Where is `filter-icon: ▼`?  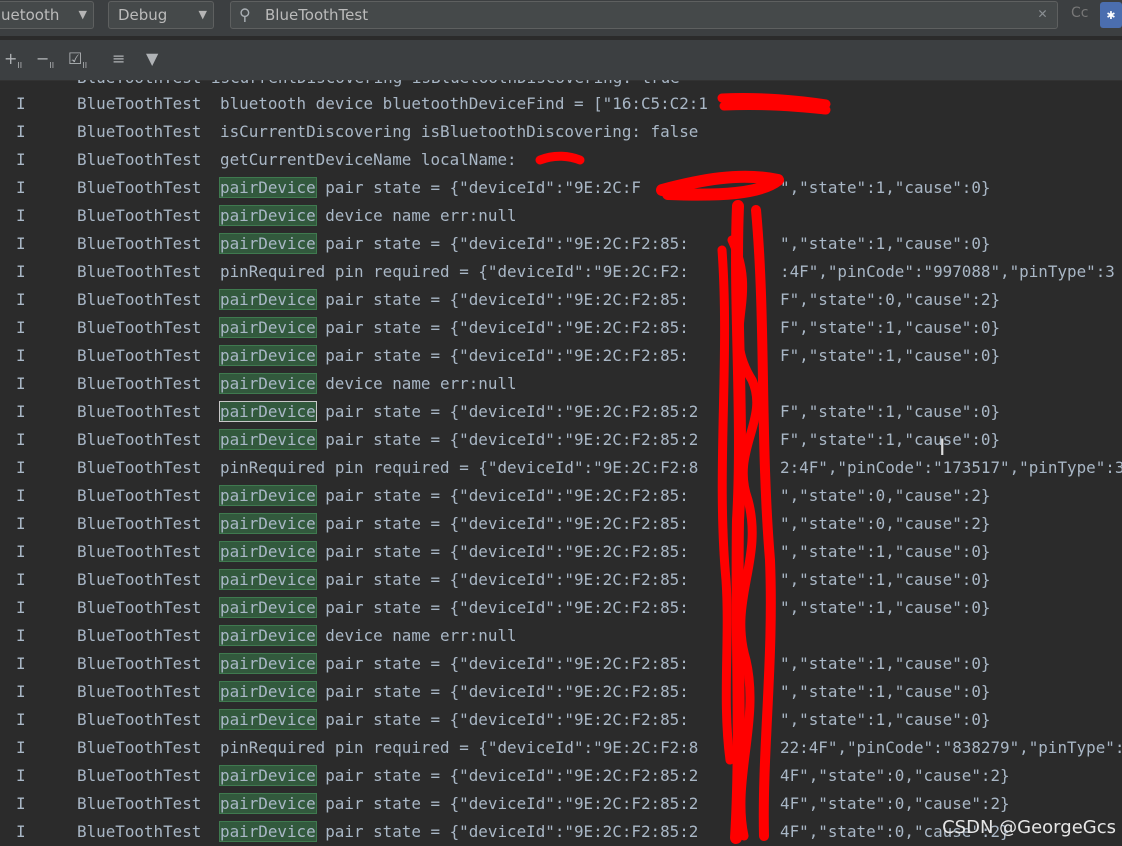 filter-icon: ▼ is located at coordinates (152, 59).